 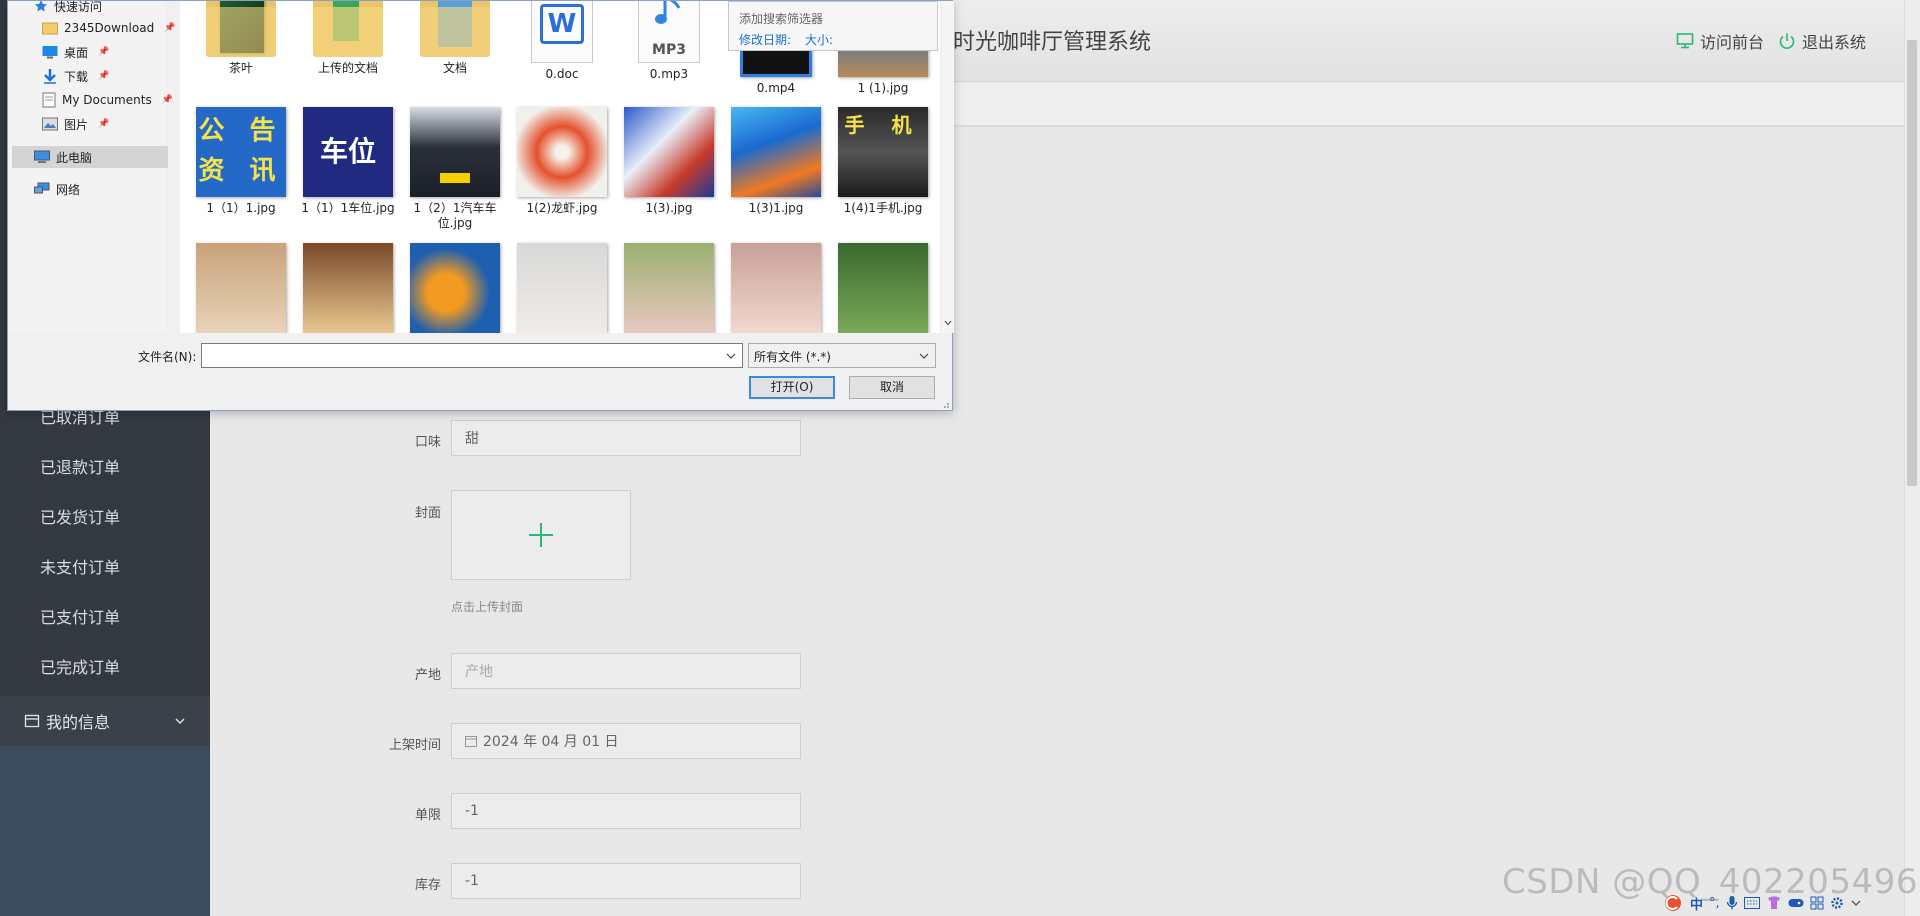 I want to click on anime-thumbnail, so click(x=776, y=152).